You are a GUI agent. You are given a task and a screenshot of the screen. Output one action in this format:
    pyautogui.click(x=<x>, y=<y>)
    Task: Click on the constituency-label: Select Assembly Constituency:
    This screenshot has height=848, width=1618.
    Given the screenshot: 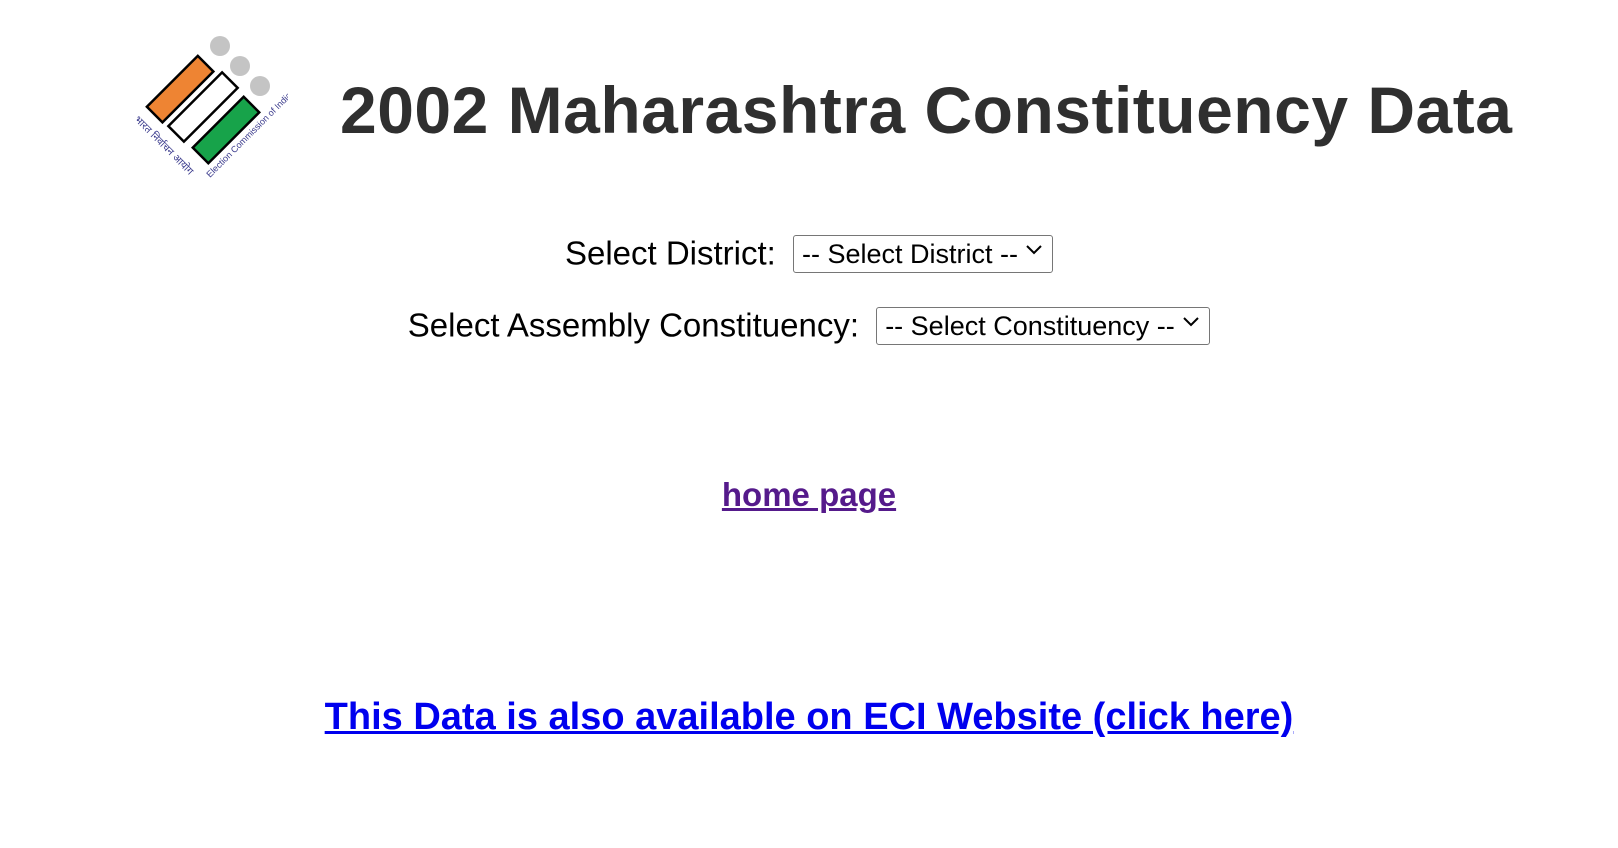 What is the action you would take?
    pyautogui.click(x=633, y=325)
    